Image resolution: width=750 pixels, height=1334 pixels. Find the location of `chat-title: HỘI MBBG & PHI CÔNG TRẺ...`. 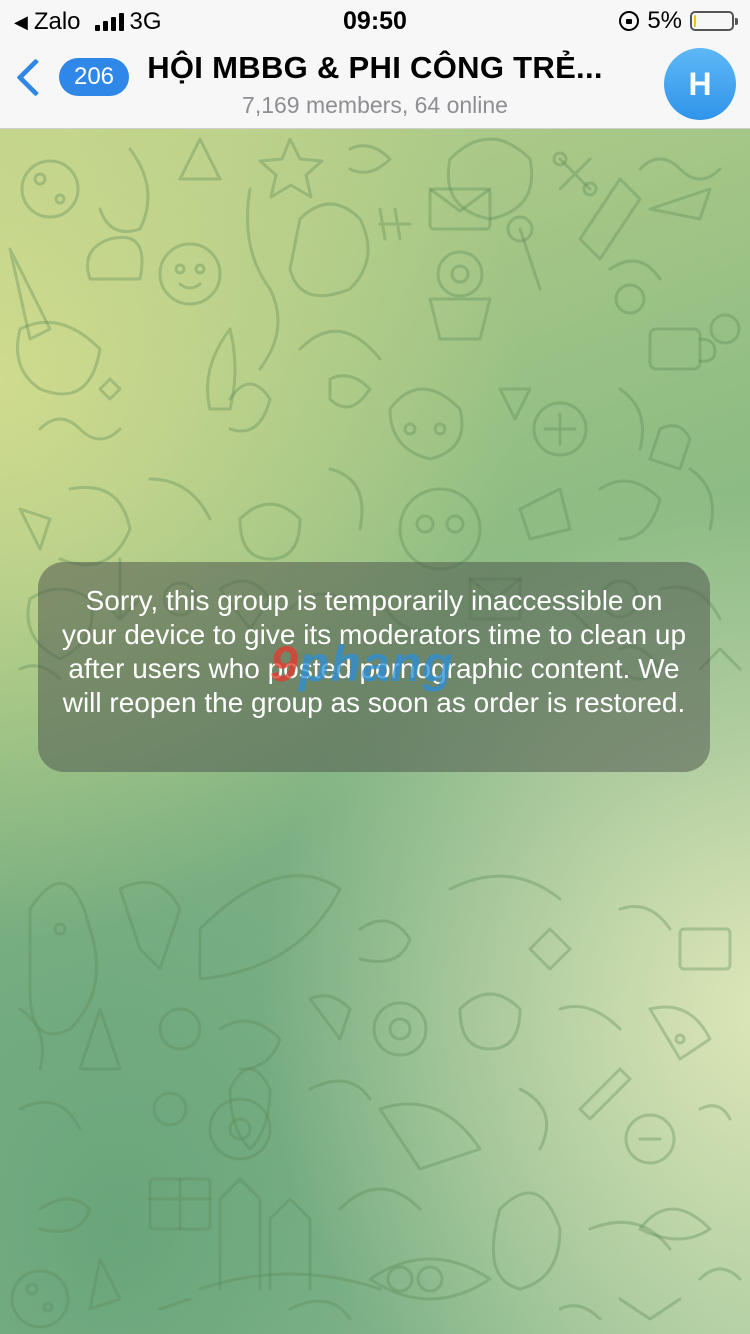

chat-title: HỘI MBBG & PHI CÔNG TRẺ... is located at coordinates (375, 68).